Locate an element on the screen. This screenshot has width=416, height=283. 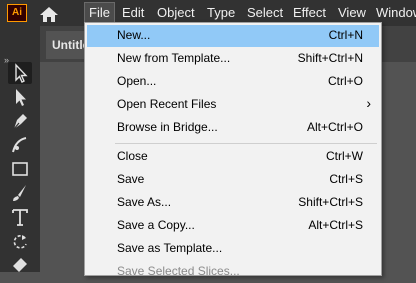
submenu-arrow-icon: › is located at coordinates (368, 103).